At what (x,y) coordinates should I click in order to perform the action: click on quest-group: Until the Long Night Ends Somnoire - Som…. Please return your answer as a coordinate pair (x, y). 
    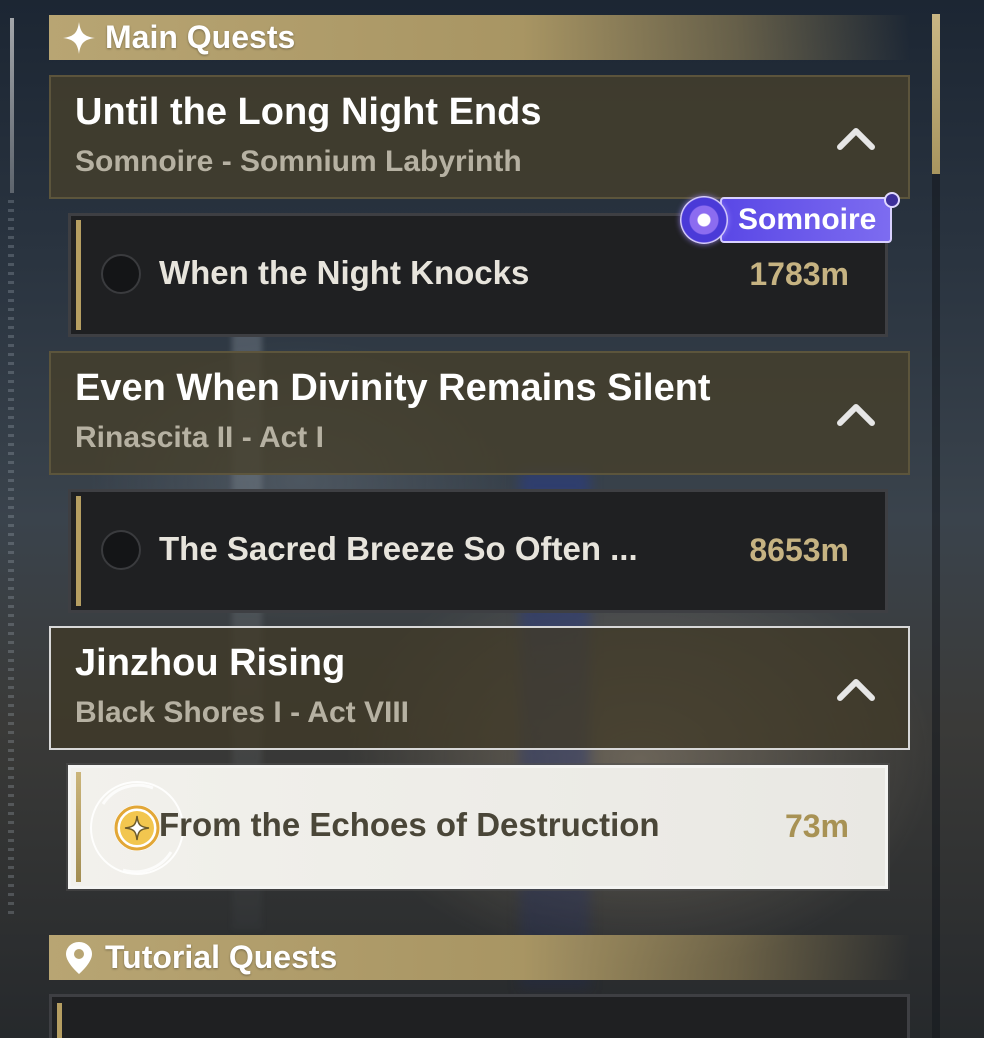
    Looking at the image, I should click on (479, 137).